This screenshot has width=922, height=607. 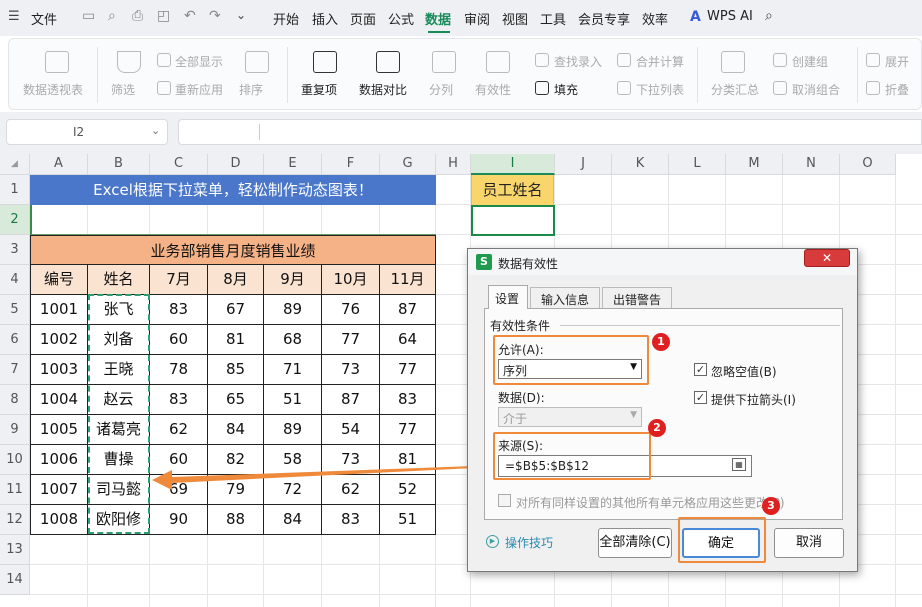 What do you see at coordinates (190, 16) in the screenshot?
I see `undo-icon: ↶` at bounding box center [190, 16].